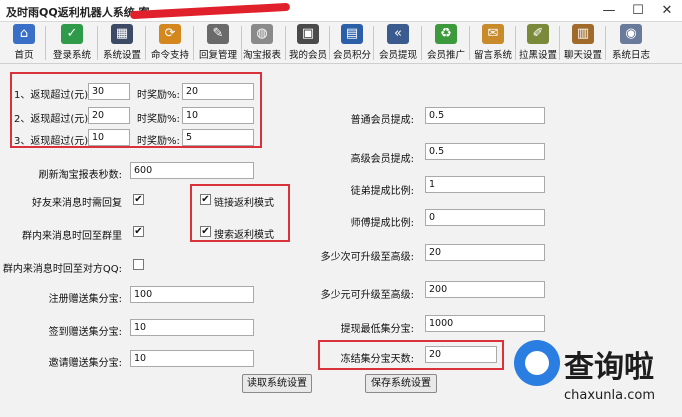 The width and height of the screenshot is (682, 417). What do you see at coordinates (53, 141) in the screenshot?
I see `tier-3-label: 3、返现超过(元):` at bounding box center [53, 141].